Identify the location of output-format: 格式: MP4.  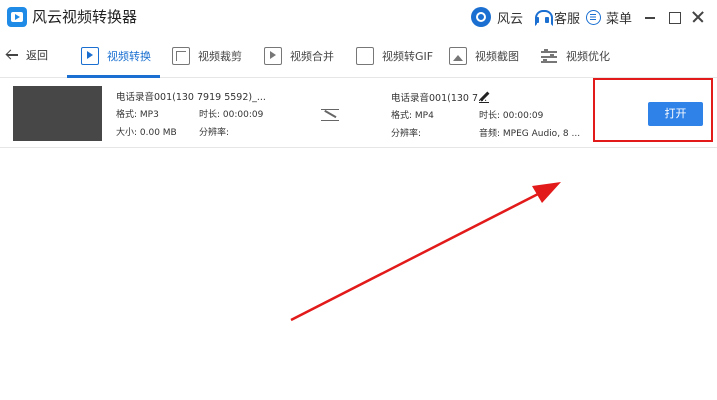
(412, 116).